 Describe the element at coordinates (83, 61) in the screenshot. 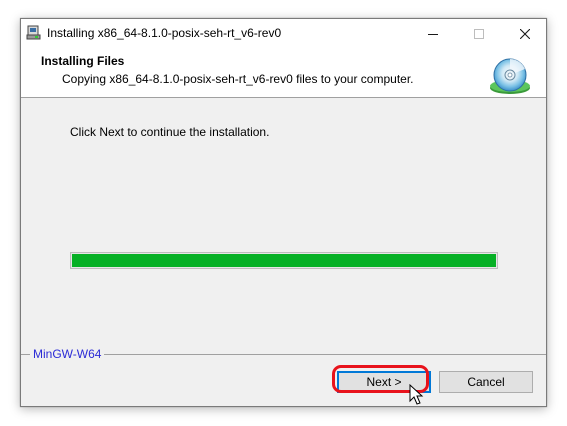

I see `page-title: Installing Files` at that location.